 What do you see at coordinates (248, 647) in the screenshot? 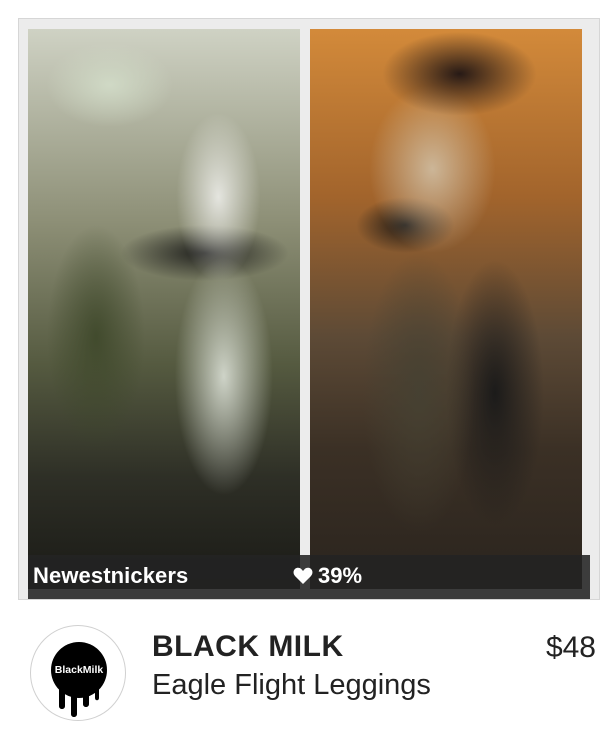
I see `brand-name: BLACK MILK` at bounding box center [248, 647].